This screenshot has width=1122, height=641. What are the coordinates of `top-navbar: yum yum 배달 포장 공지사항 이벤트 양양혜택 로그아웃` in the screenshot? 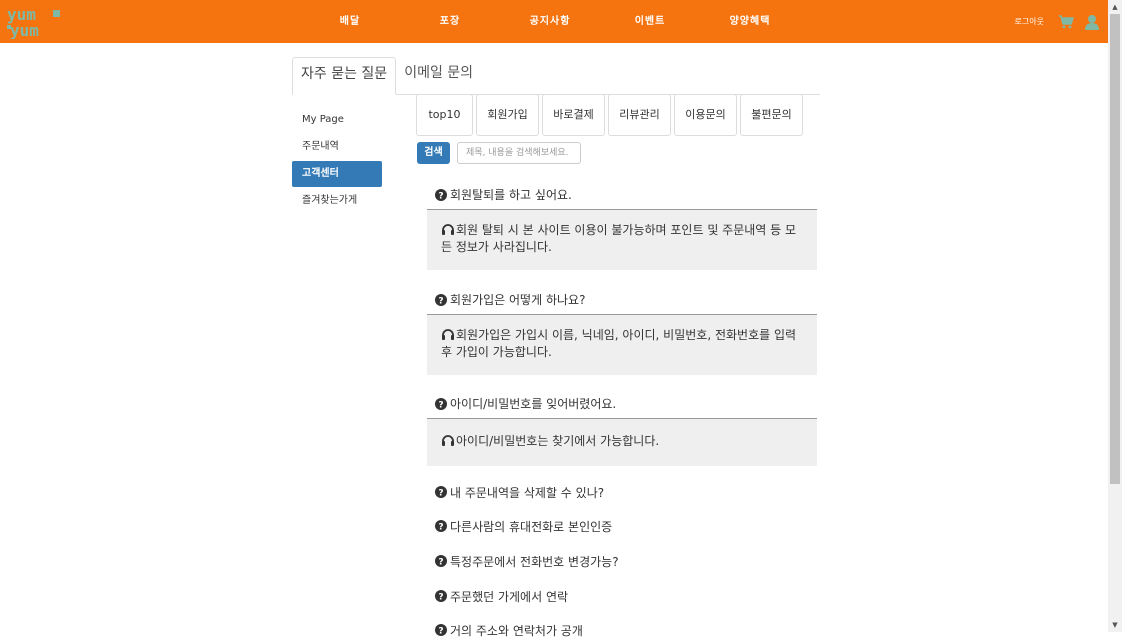 It's located at (554, 21).